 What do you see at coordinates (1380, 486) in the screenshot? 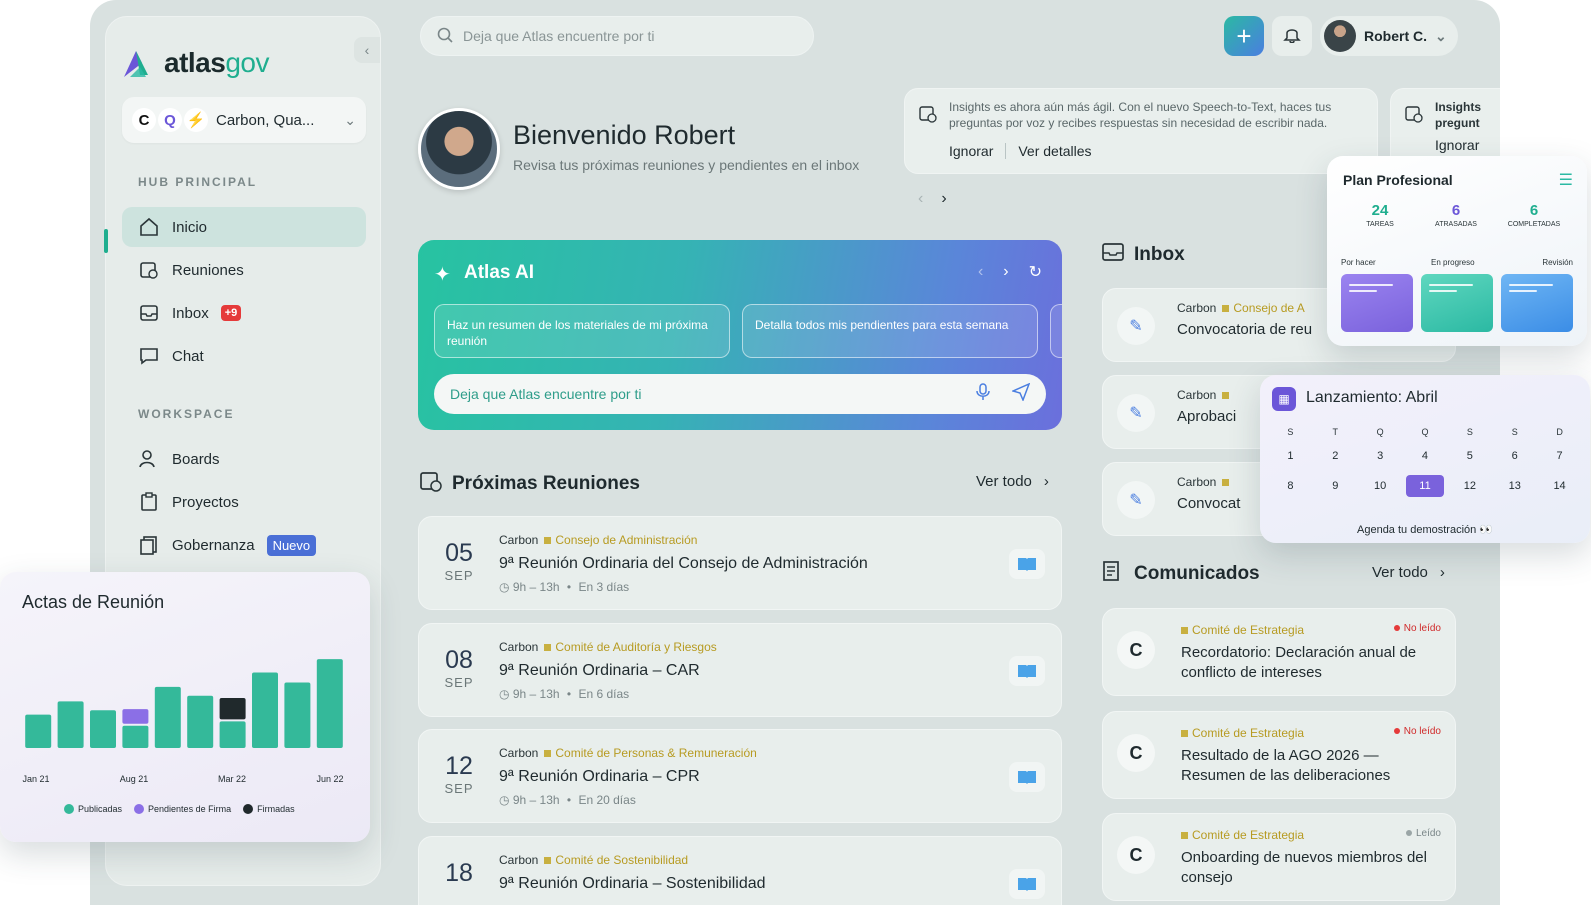
I see `calendar-day: 10` at bounding box center [1380, 486].